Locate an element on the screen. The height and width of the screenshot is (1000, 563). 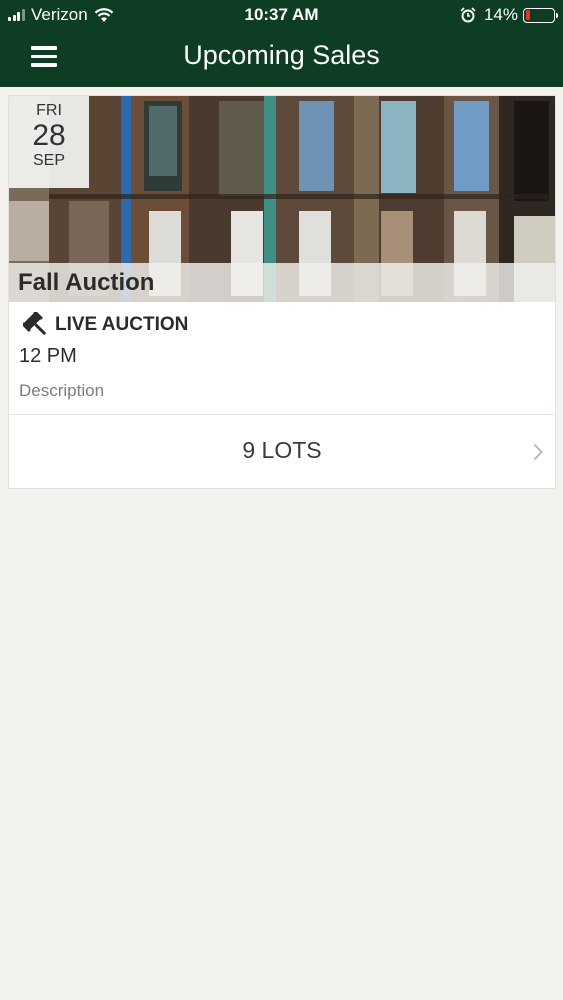
battery-percentage: 14% is located at coordinates (500, 14).